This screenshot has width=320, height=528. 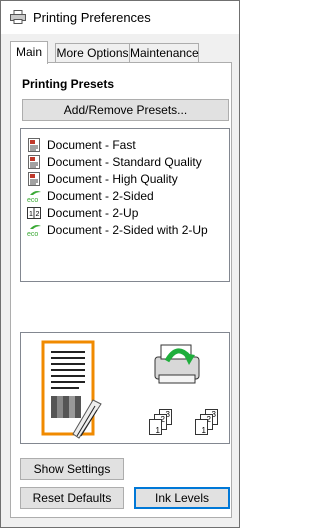 I want to click on title-bar: Printing Preferences, so click(x=120, y=17).